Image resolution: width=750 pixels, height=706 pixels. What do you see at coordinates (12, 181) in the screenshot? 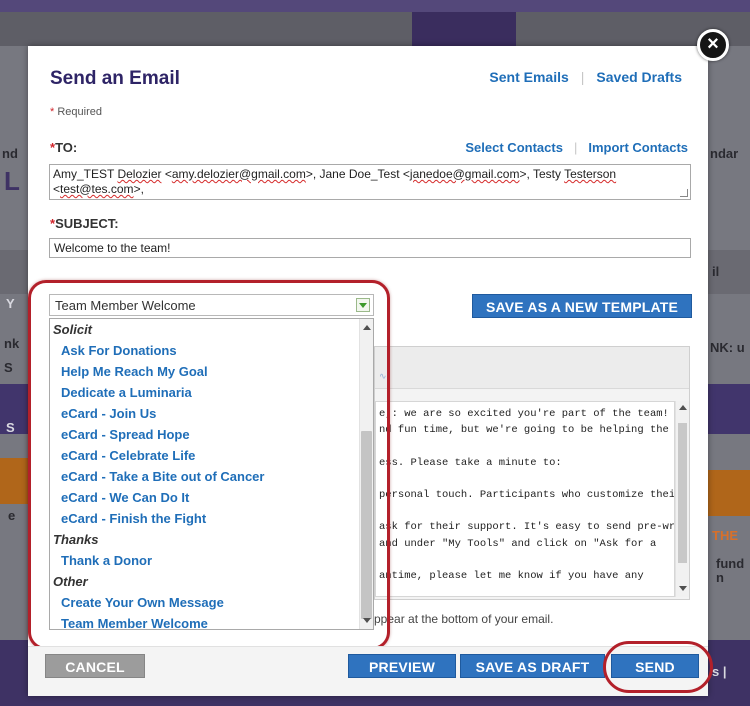
I see `background-text: L` at bounding box center [12, 181].